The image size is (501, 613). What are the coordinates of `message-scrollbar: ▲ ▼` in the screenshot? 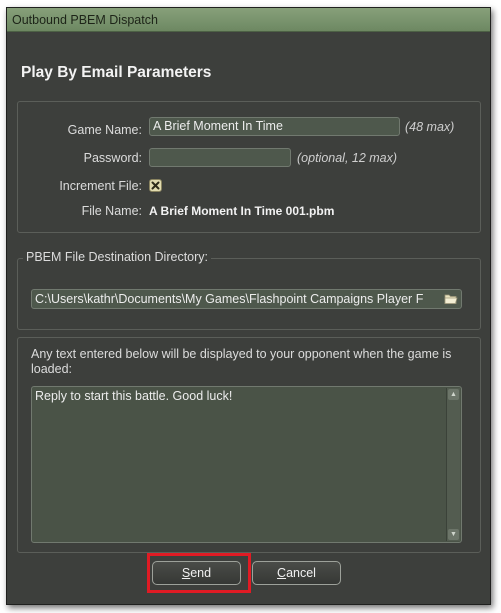 It's located at (453, 464).